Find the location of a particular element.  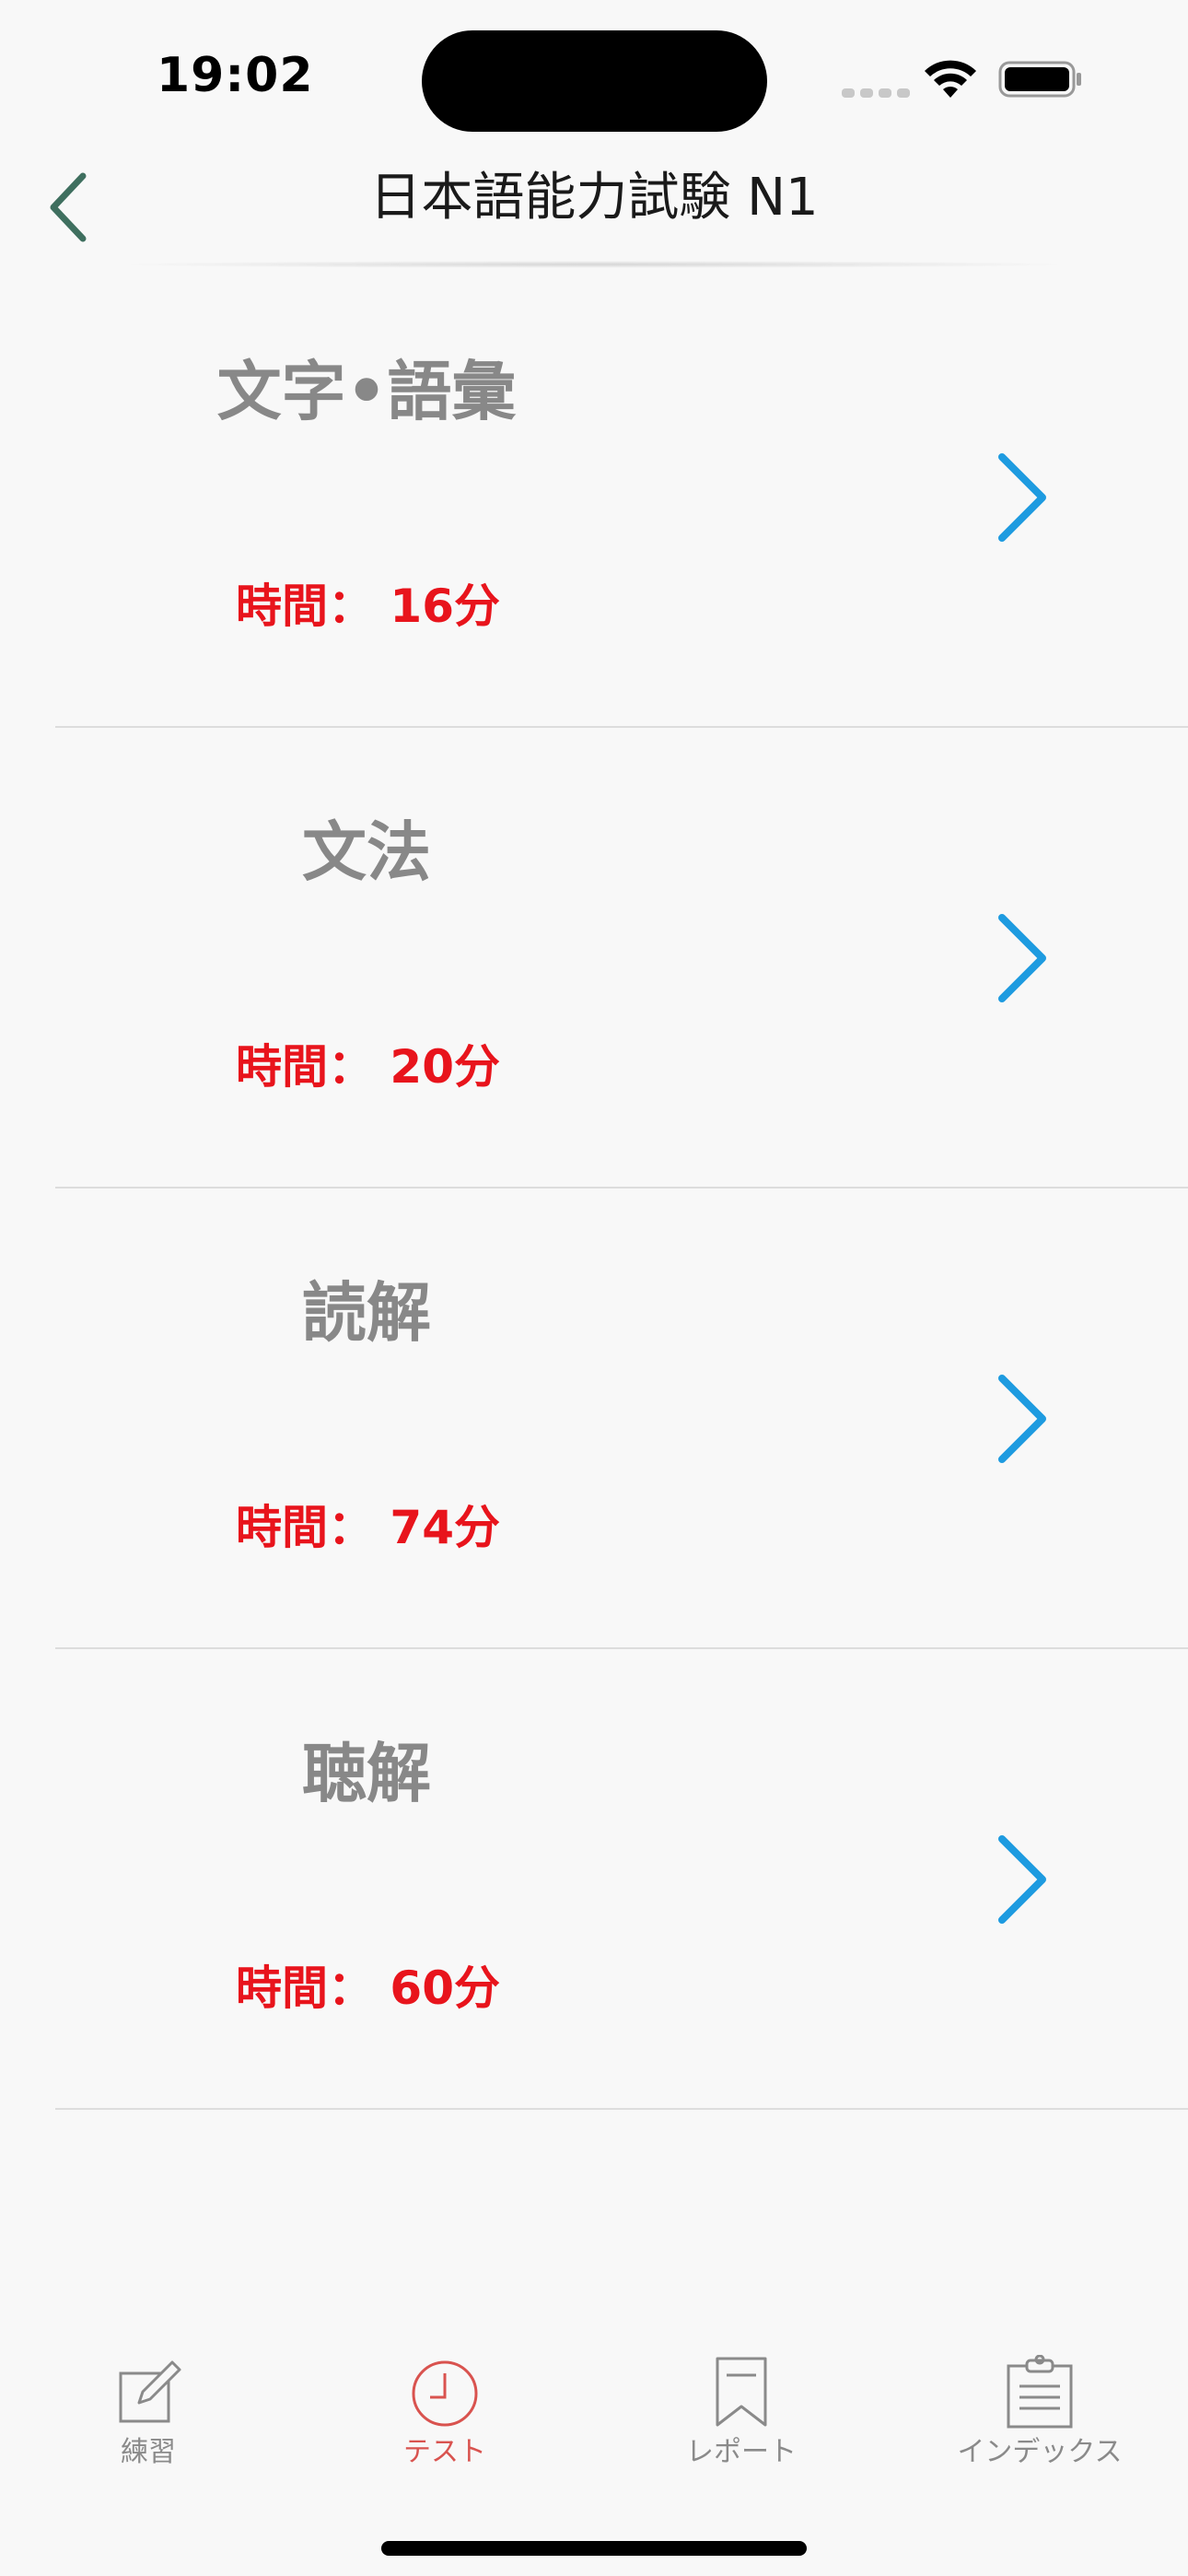

section-time: 時間： 74分 is located at coordinates (368, 1527).